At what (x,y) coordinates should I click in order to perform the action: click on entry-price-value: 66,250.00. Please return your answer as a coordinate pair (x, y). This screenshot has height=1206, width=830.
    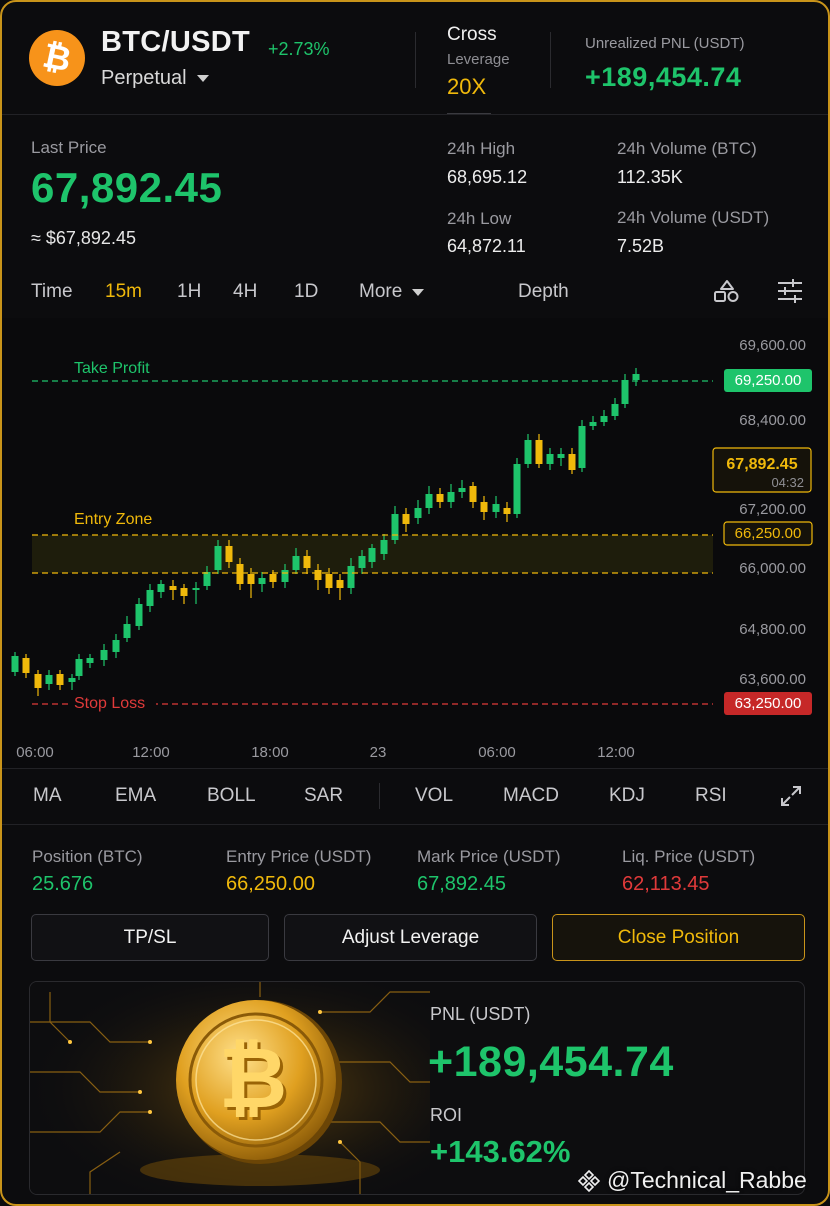
    Looking at the image, I should click on (270, 884).